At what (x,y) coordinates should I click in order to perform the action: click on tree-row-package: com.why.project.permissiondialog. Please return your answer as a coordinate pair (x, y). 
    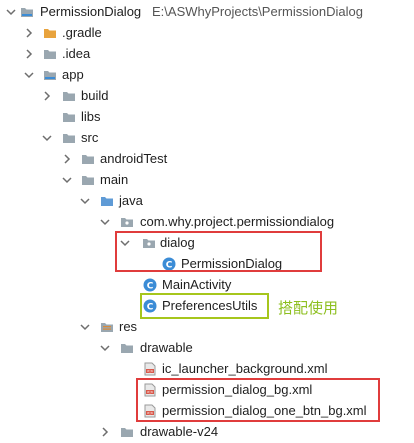
    Looking at the image, I should click on (207, 222).